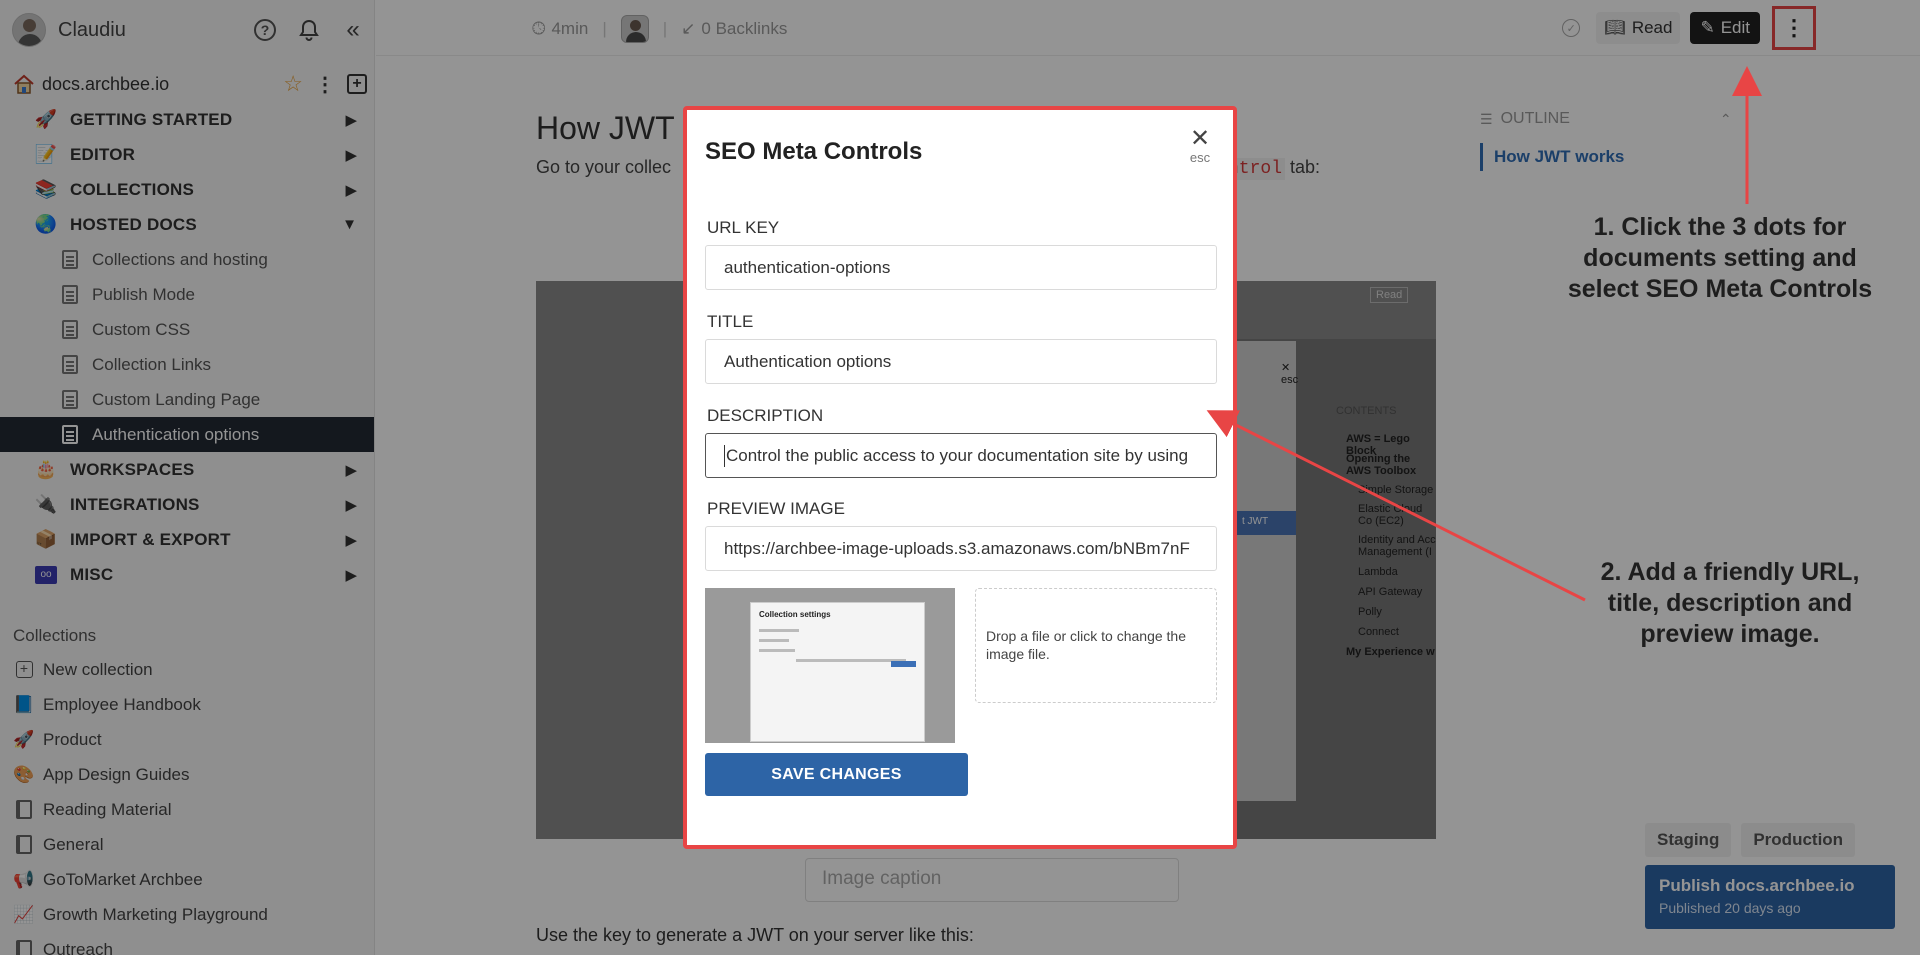  Describe the element at coordinates (1720, 227) in the screenshot. I see `annotation-line: 1. Click the 3 dots for` at that location.